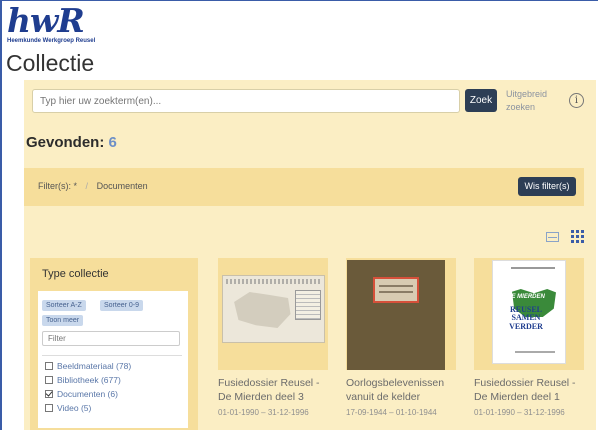  Describe the element at coordinates (526, 322) in the screenshot. I see `cover-text-3: SAMEN VERDER` at that location.